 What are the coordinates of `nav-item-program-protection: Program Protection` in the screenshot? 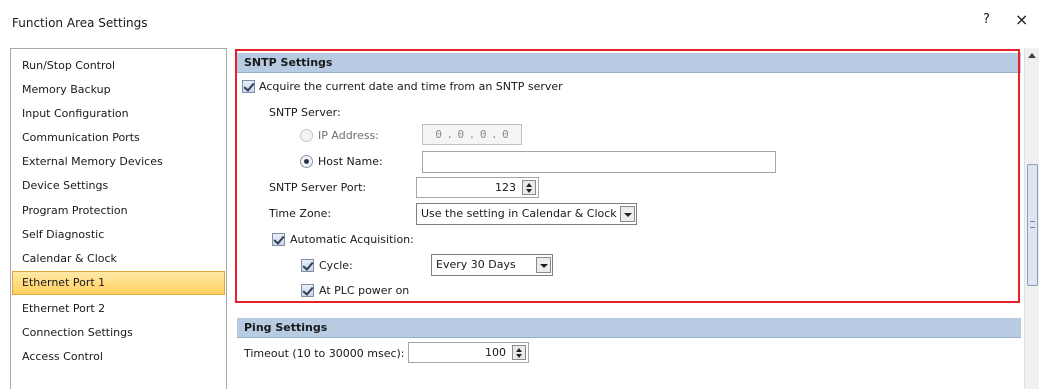 It's located at (118, 211).